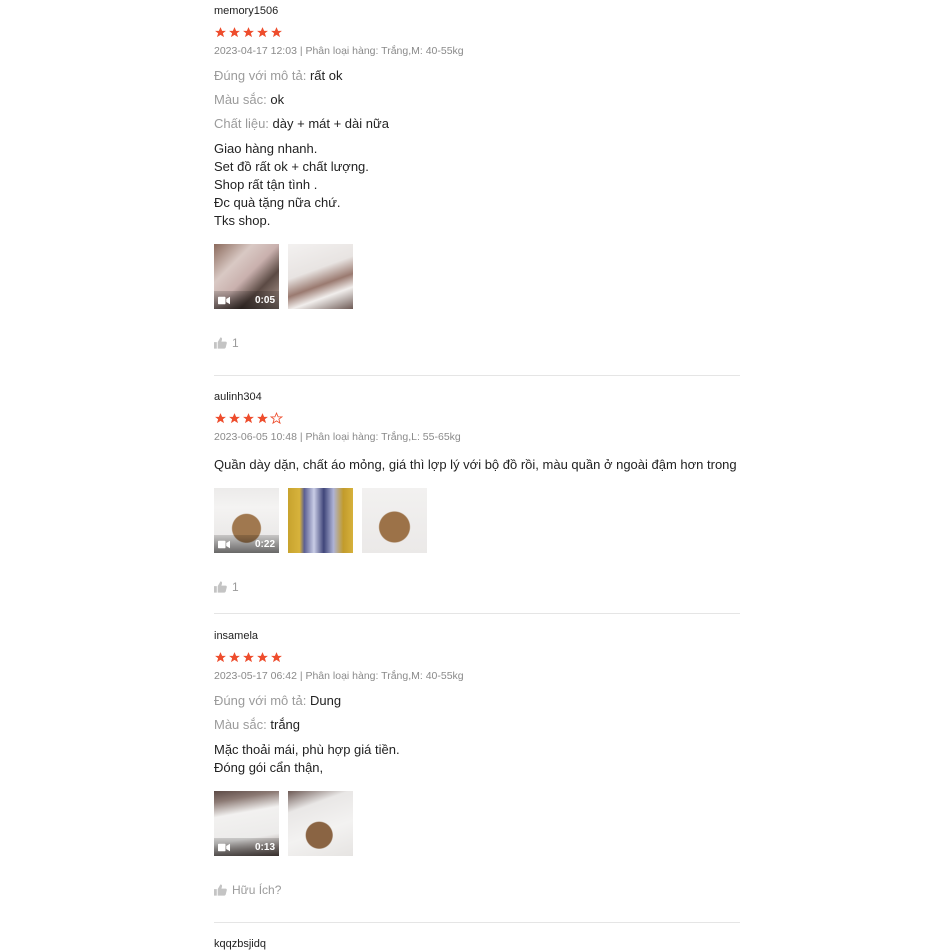 This screenshot has width=950, height=951. I want to click on attribute-value: ok, so click(277, 99).